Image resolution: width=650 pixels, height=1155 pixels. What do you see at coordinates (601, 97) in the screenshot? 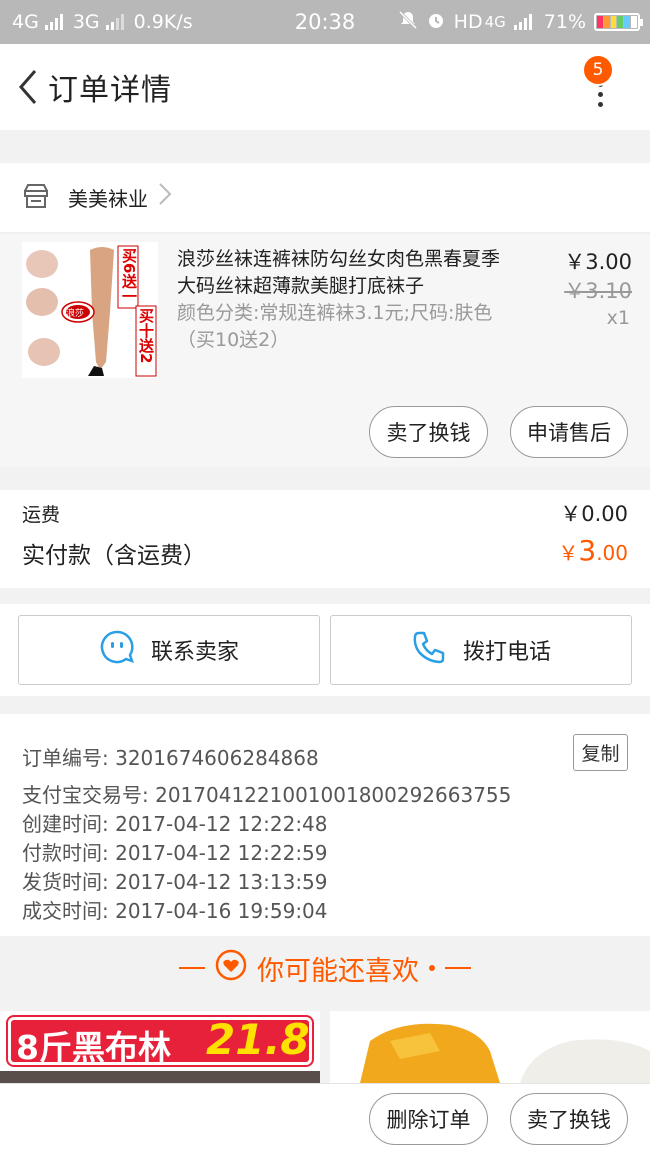
I see `more-dots-icon` at bounding box center [601, 97].